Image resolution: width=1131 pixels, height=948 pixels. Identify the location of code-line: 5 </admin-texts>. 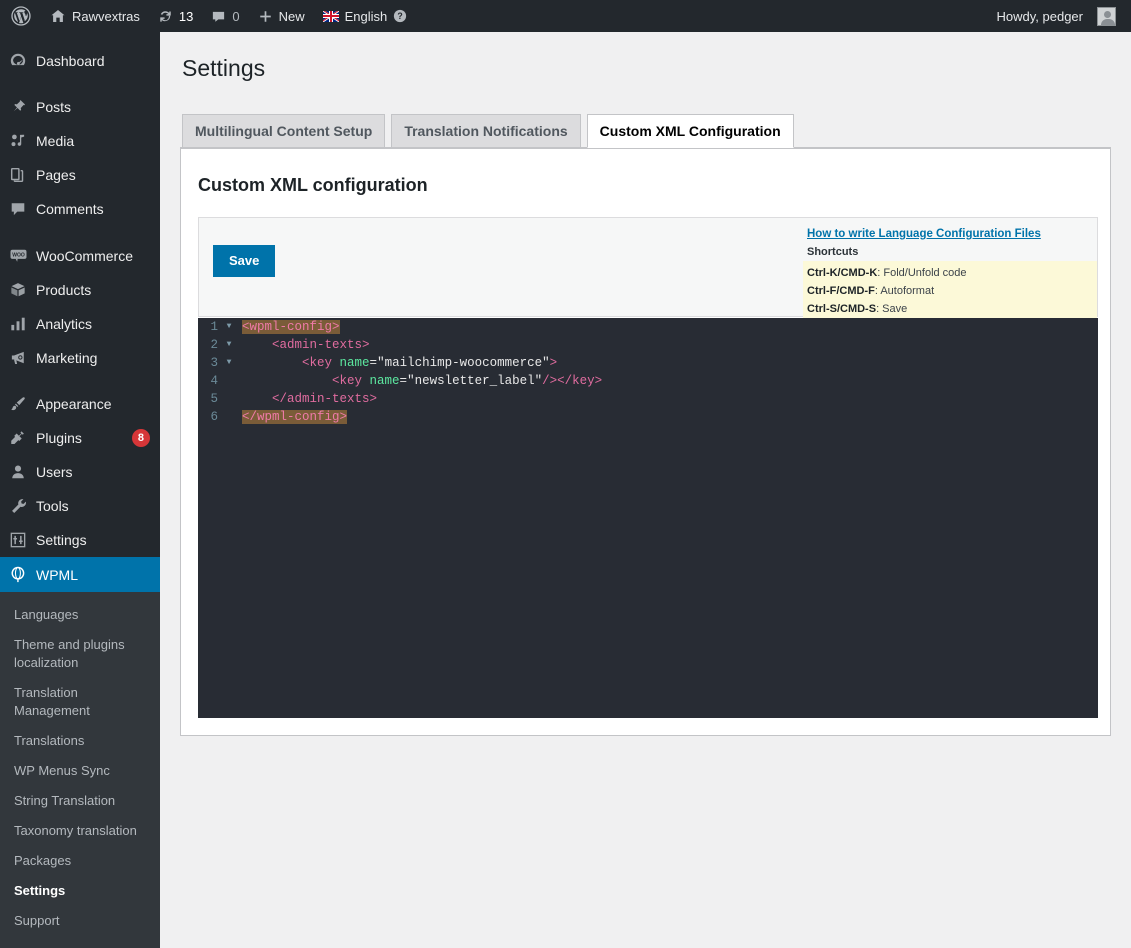
(648, 399).